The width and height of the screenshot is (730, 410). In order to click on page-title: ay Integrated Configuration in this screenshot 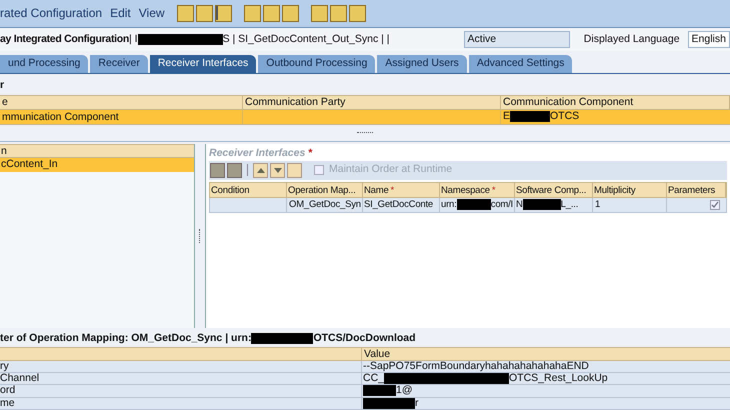, I will do `click(64, 39)`.